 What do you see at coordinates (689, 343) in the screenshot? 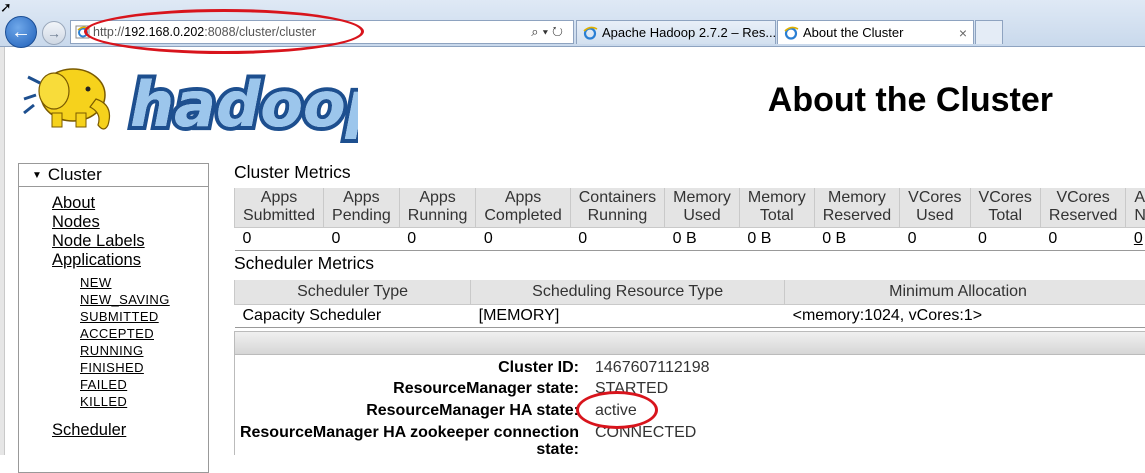
I see `cluster-info-header-bar` at bounding box center [689, 343].